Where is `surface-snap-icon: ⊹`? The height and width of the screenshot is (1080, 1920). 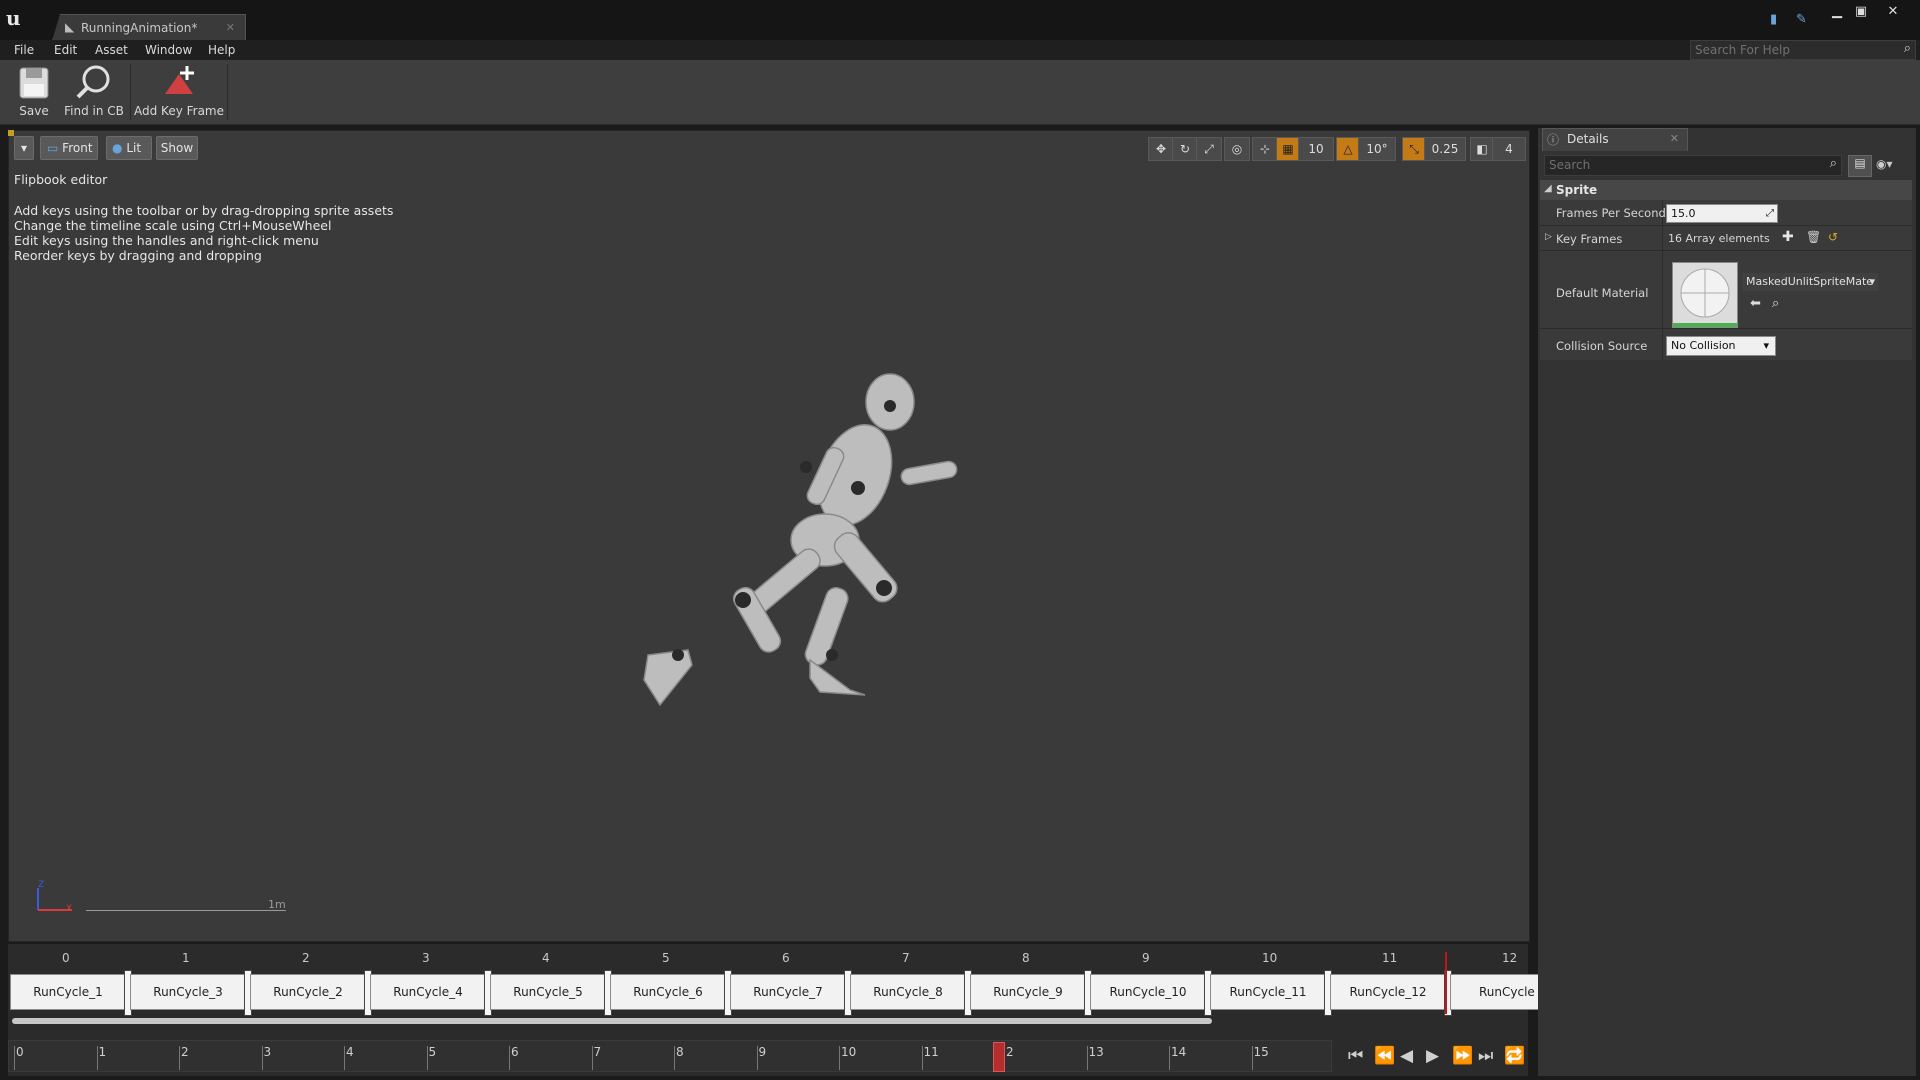 surface-snap-icon: ⊹ is located at coordinates (1265, 149).